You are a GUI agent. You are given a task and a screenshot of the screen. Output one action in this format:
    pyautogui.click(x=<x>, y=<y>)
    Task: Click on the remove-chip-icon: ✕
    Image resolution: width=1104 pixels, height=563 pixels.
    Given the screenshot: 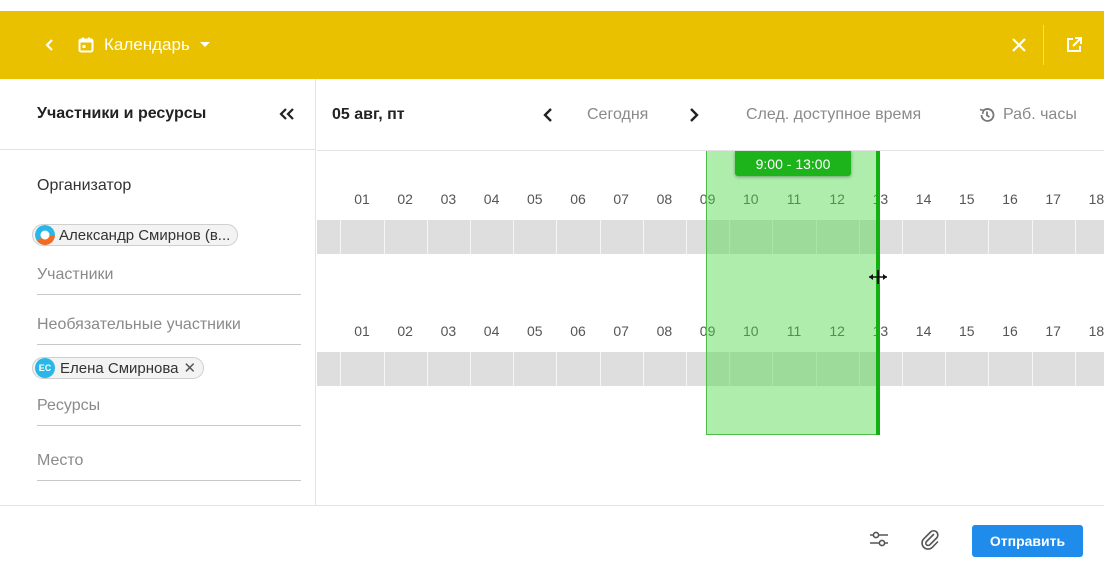 What is the action you would take?
    pyautogui.click(x=190, y=368)
    